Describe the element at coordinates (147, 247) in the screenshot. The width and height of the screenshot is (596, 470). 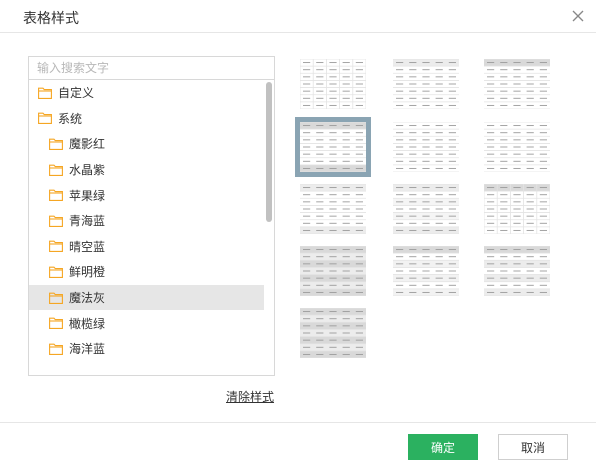
I see `tree-item: 晴空蓝` at that location.